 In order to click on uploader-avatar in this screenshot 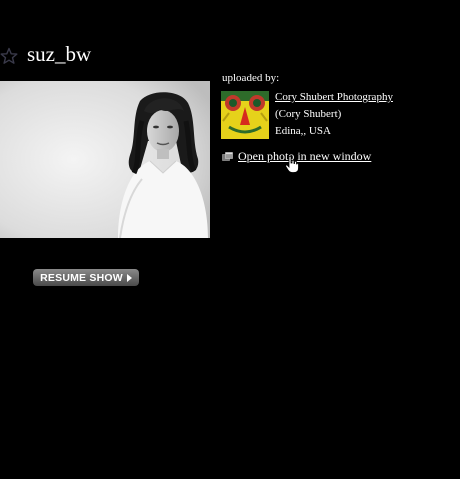, I will do `click(245, 115)`.